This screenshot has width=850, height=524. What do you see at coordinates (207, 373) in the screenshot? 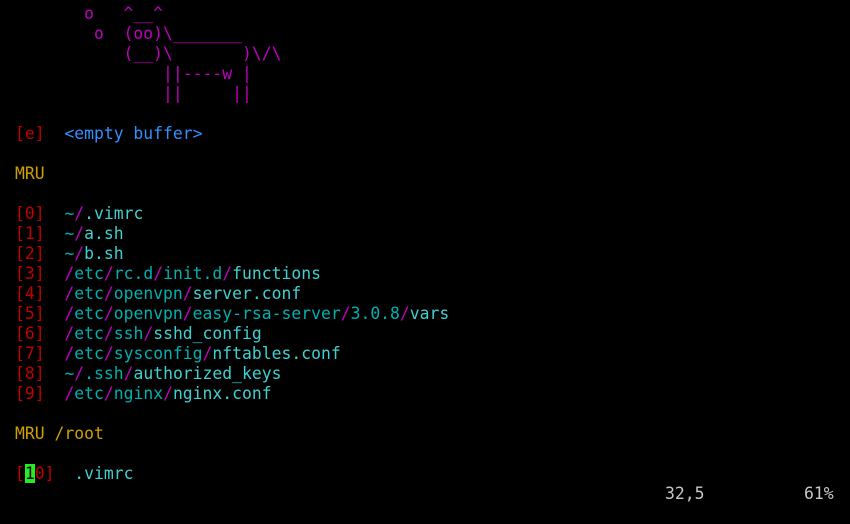
I see `path-filename: authorized_keys` at bounding box center [207, 373].